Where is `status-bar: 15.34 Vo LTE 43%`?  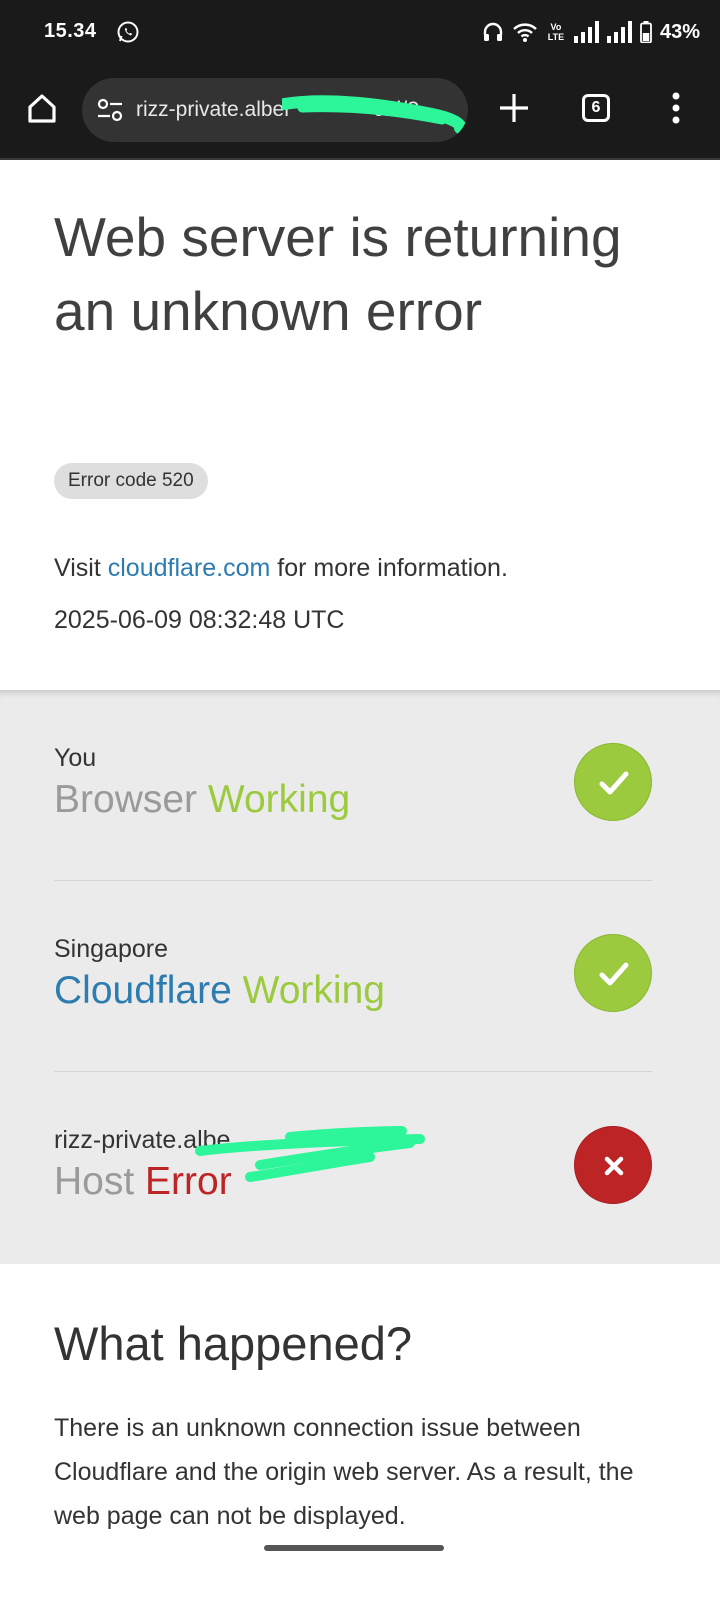 status-bar: 15.34 Vo LTE 43% is located at coordinates (360, 32).